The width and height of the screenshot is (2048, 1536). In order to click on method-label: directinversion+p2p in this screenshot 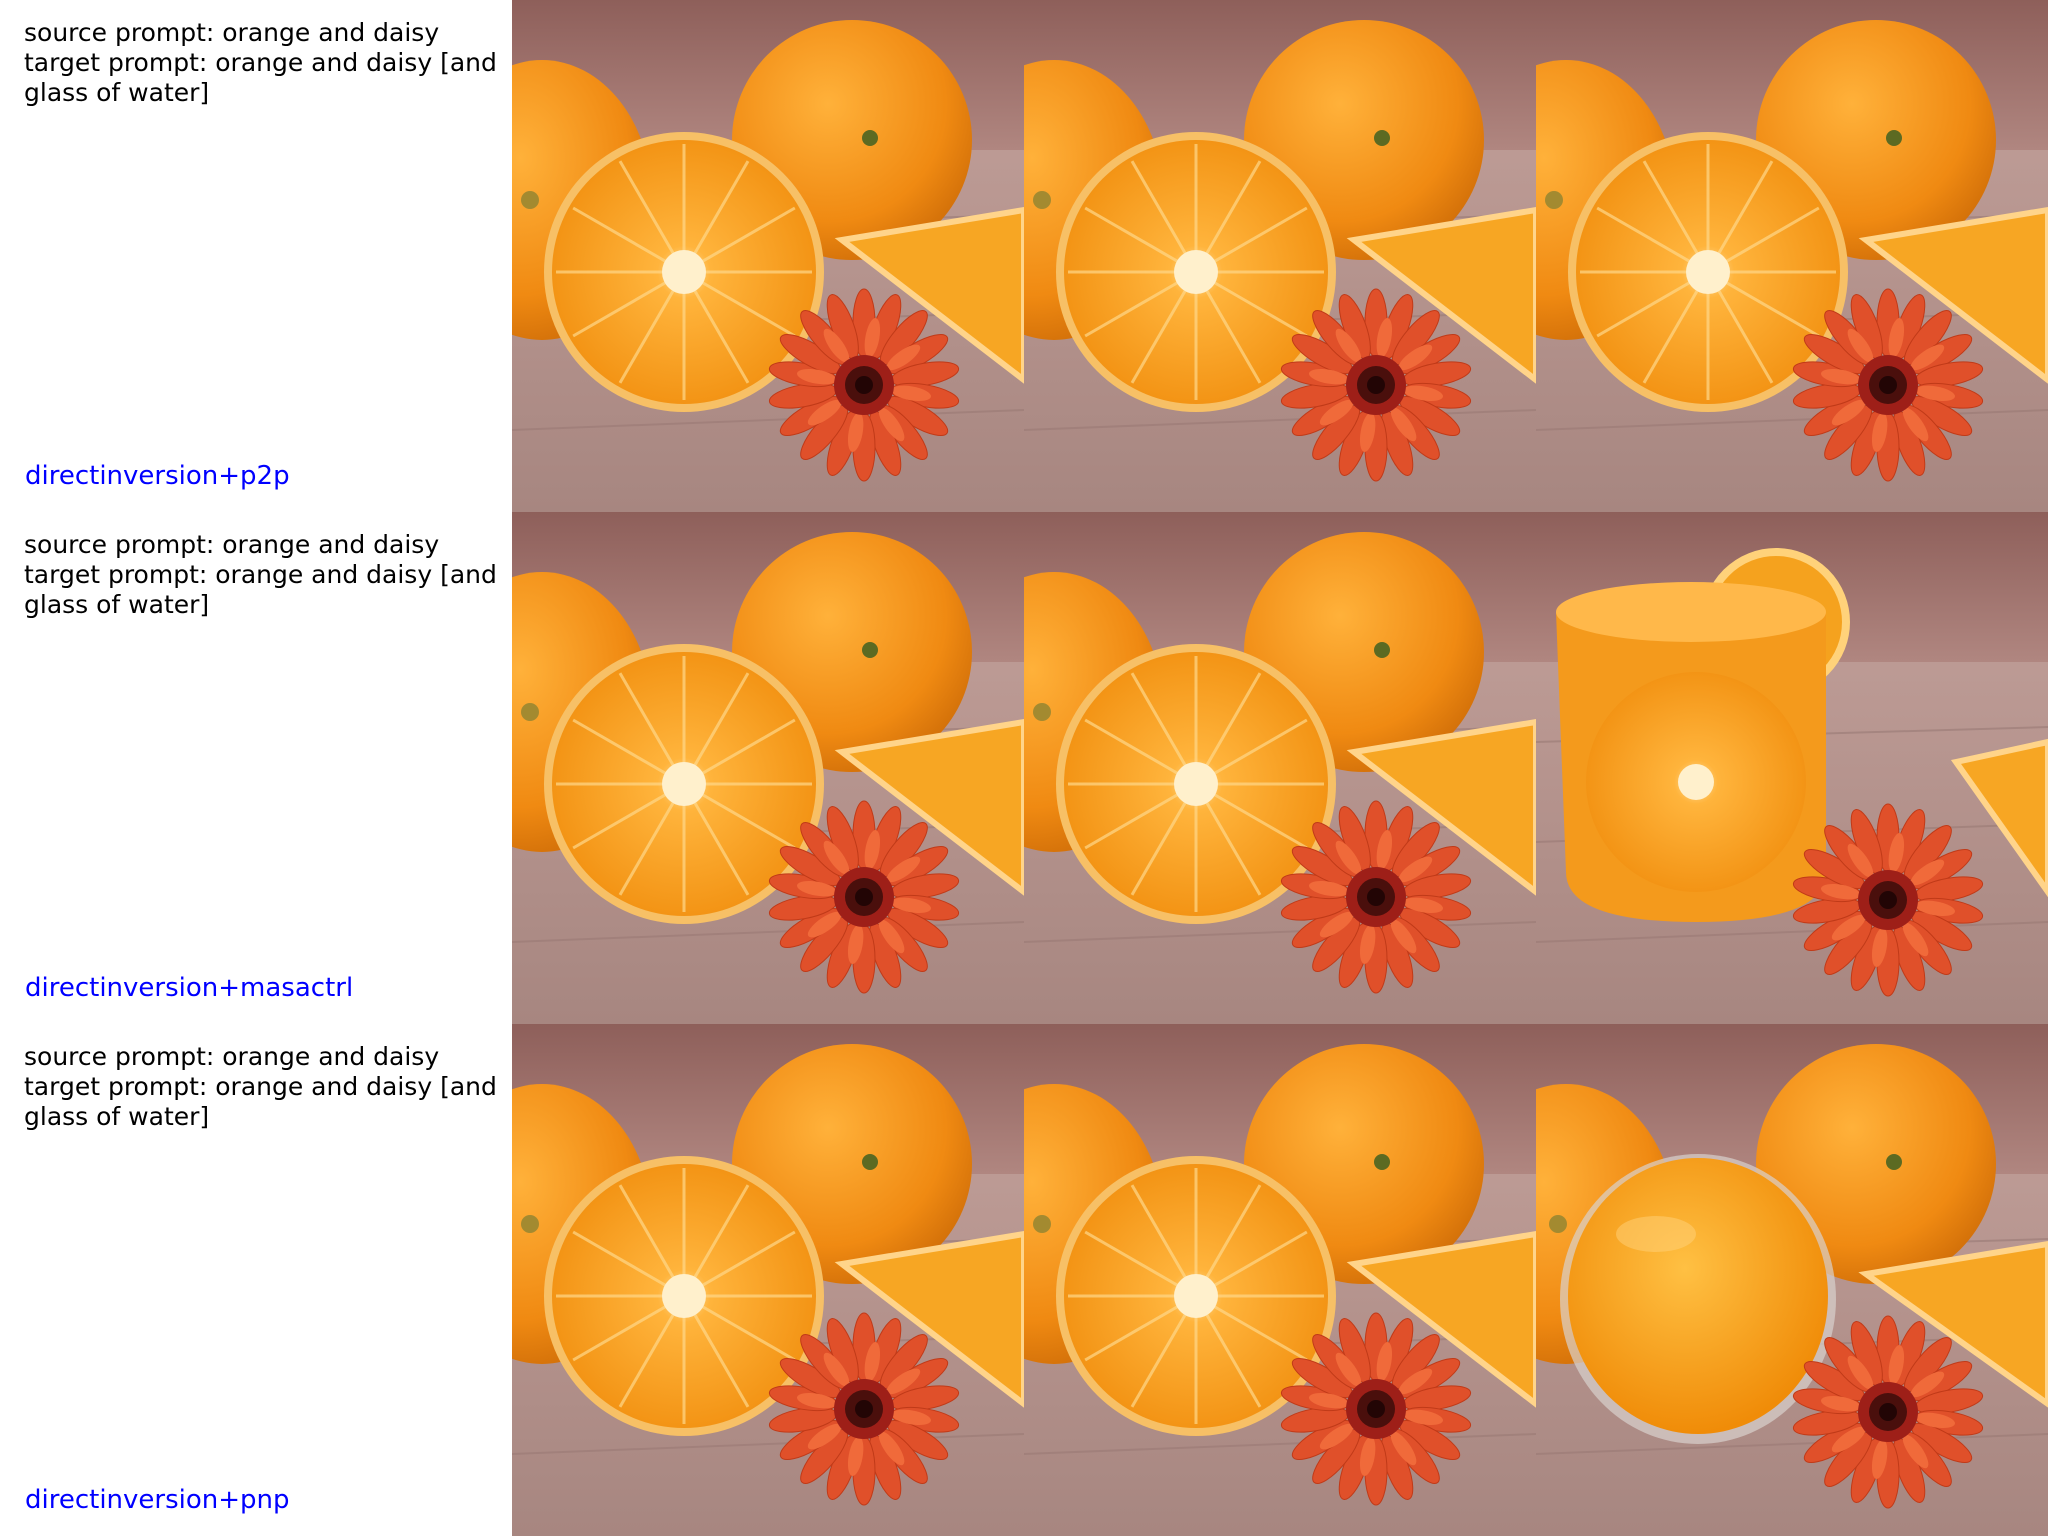, I will do `click(157, 476)`.